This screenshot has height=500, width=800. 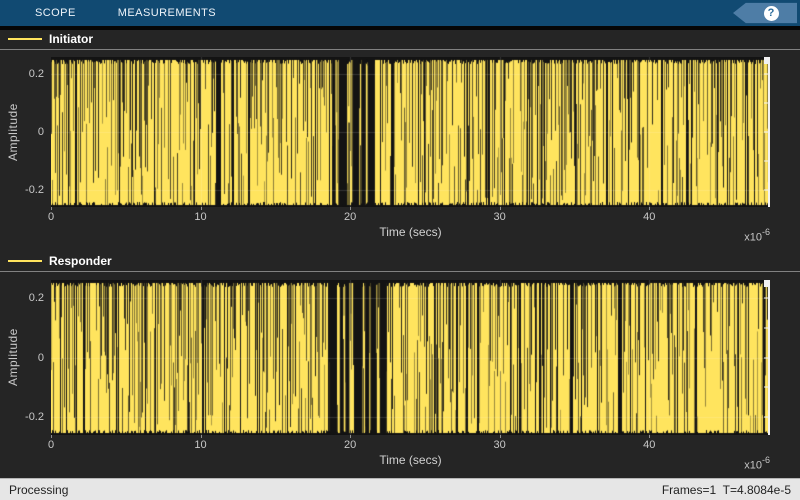 I want to click on tab-measurements: MEASUREMENTS, so click(x=167, y=13).